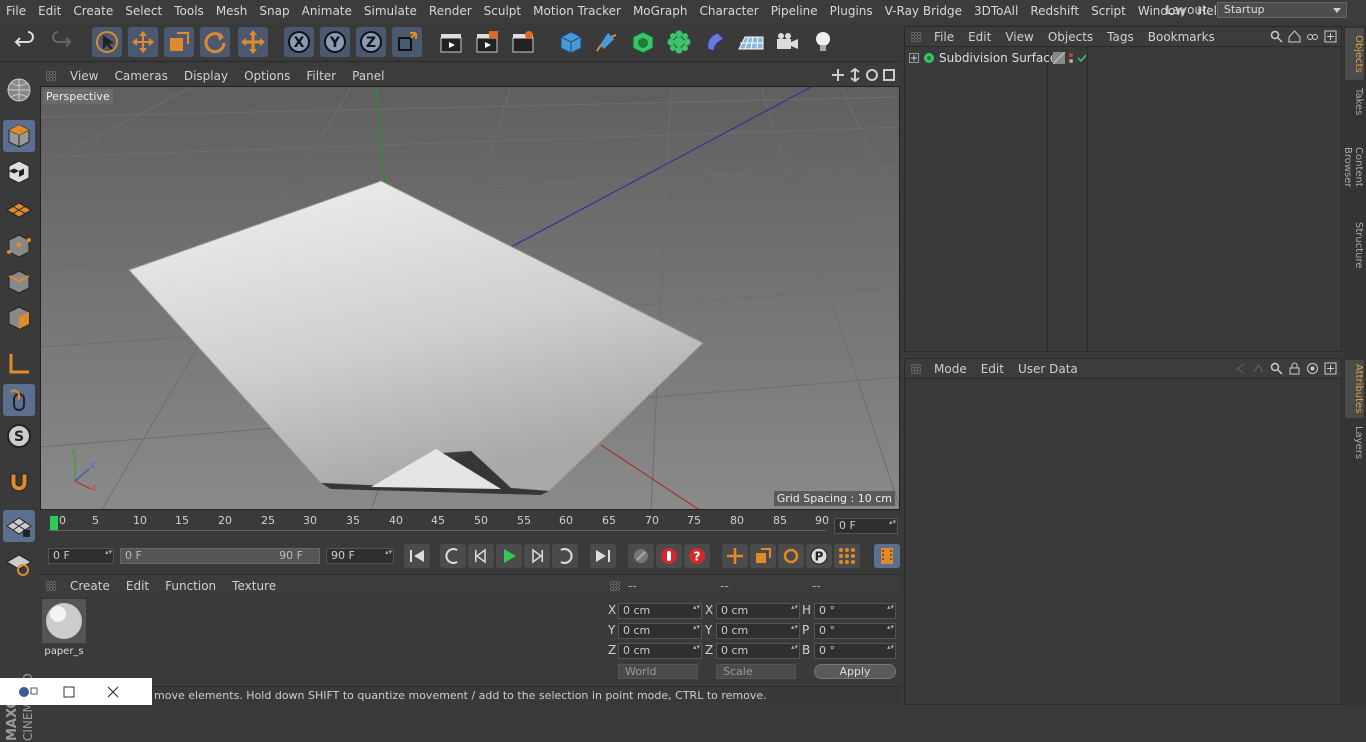 Image resolution: width=1366 pixels, height=742 pixels. I want to click on back-arrow-icon, so click(1240, 368).